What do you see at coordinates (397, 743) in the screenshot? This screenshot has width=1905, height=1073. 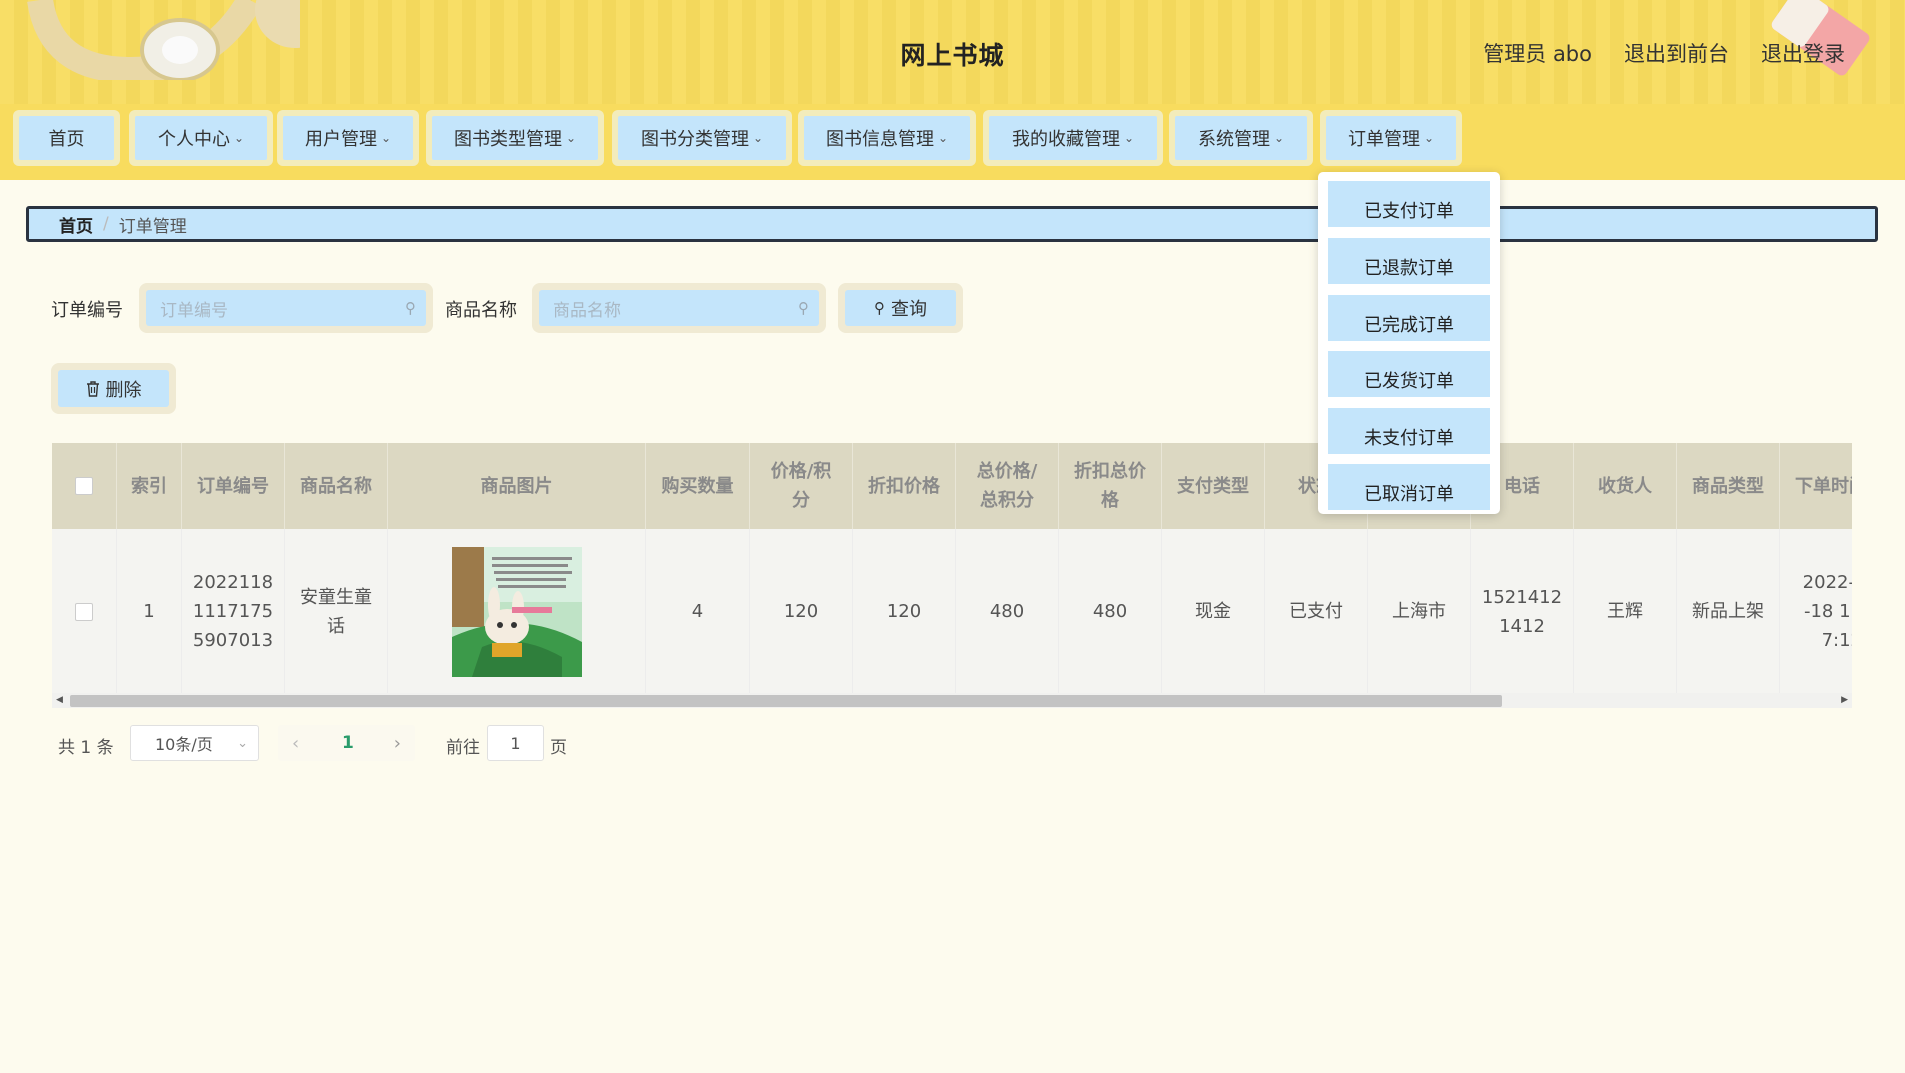 I see `next-page-icon: ›` at bounding box center [397, 743].